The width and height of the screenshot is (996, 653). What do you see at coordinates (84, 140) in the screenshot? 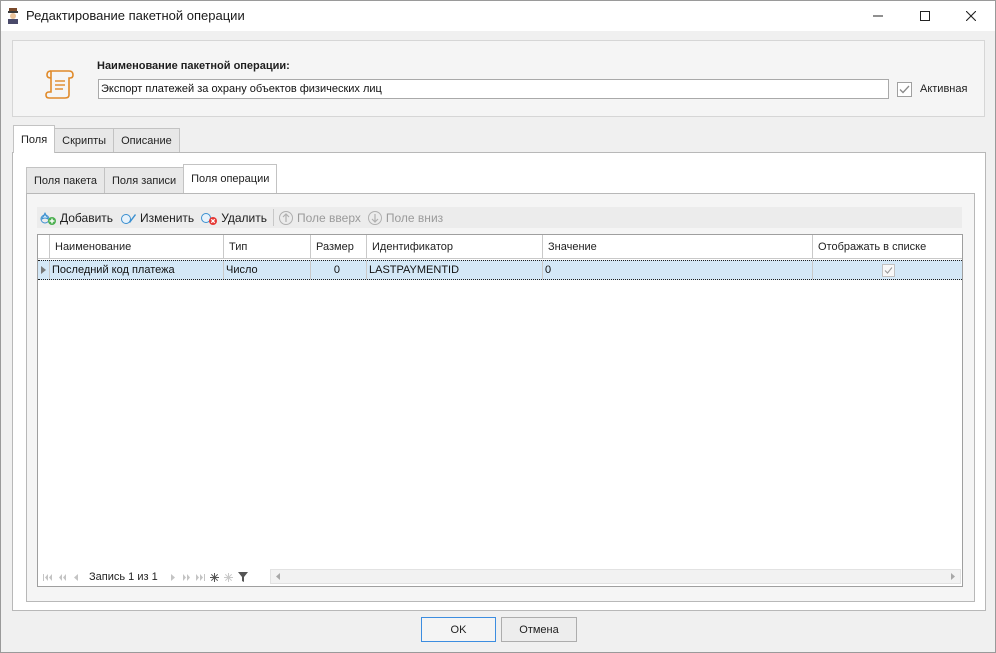
I see `tab-scripts: Скрипты` at bounding box center [84, 140].